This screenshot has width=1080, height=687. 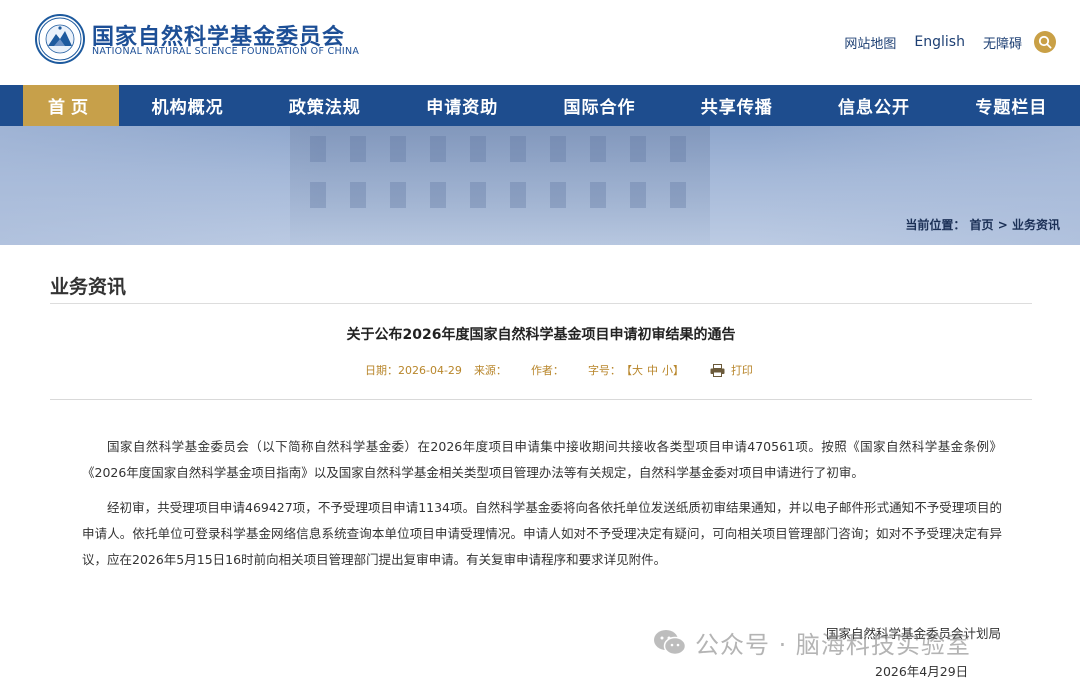 What do you see at coordinates (599, 105) in the screenshot?
I see `nav-item-international: 国际合作` at bounding box center [599, 105].